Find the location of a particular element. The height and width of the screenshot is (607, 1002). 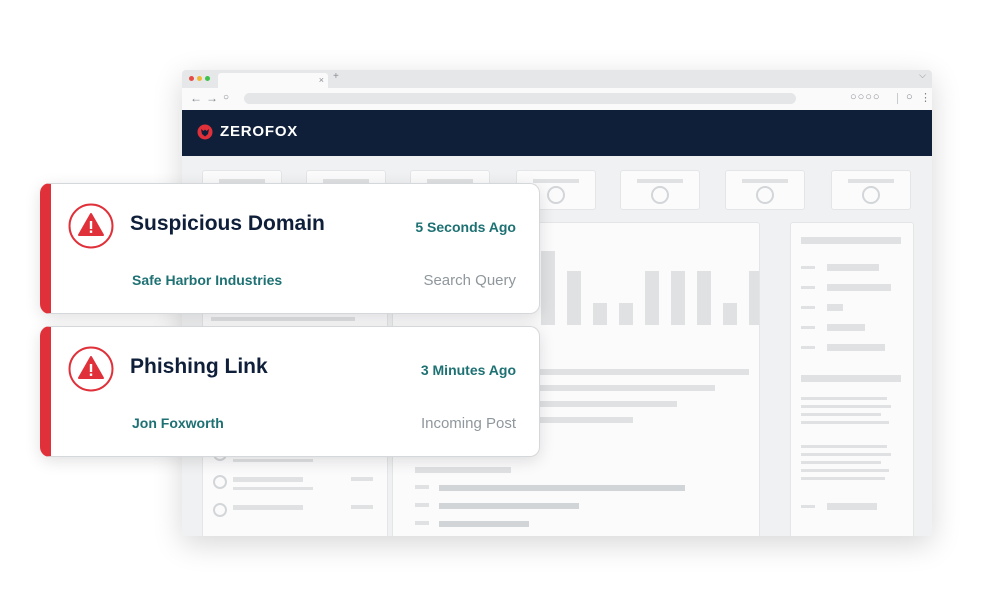

toolbar-divider is located at coordinates (897, 98).